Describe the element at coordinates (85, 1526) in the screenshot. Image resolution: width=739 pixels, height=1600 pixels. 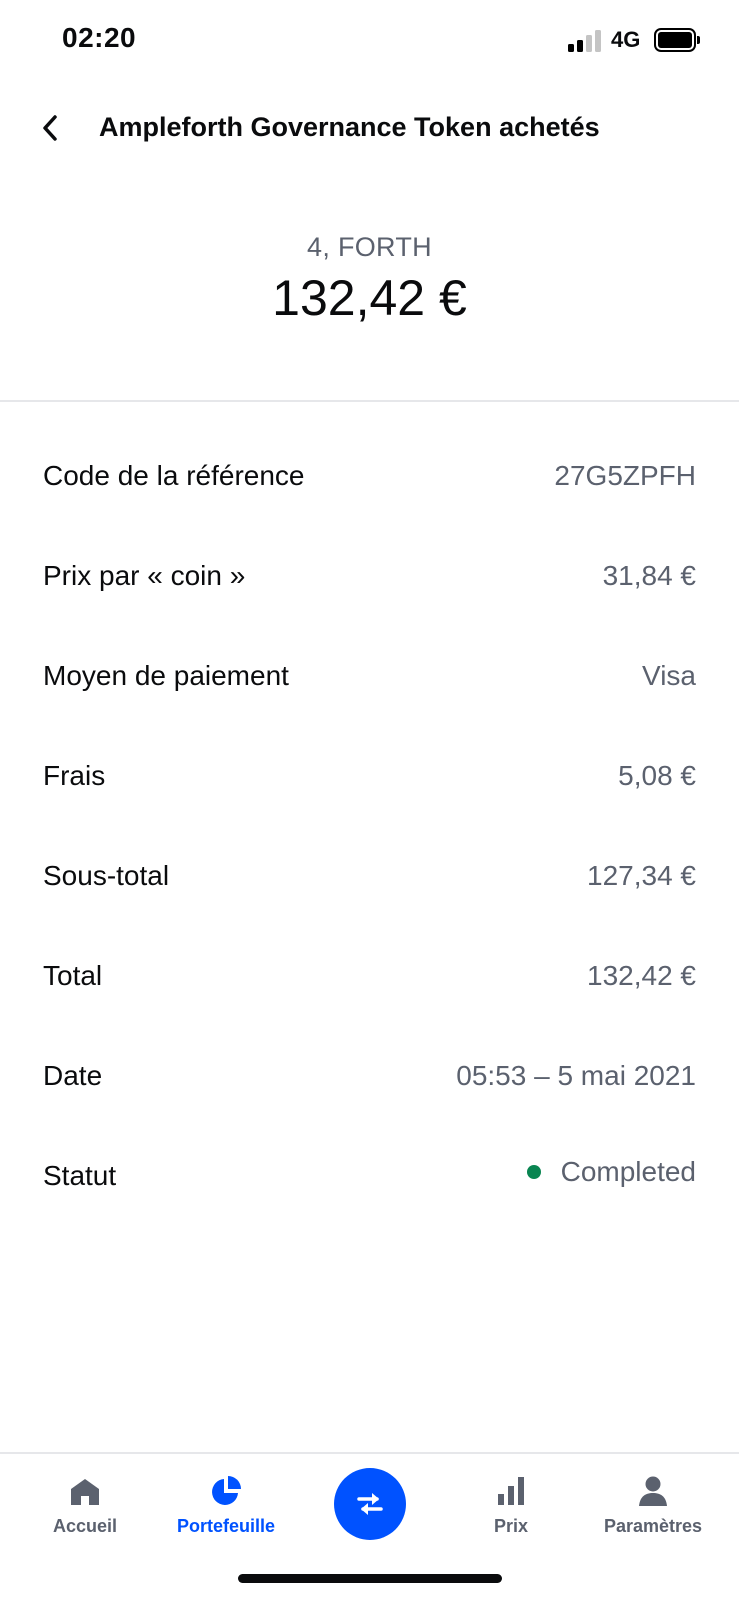
I see `nav-label-home: Accueil` at that location.